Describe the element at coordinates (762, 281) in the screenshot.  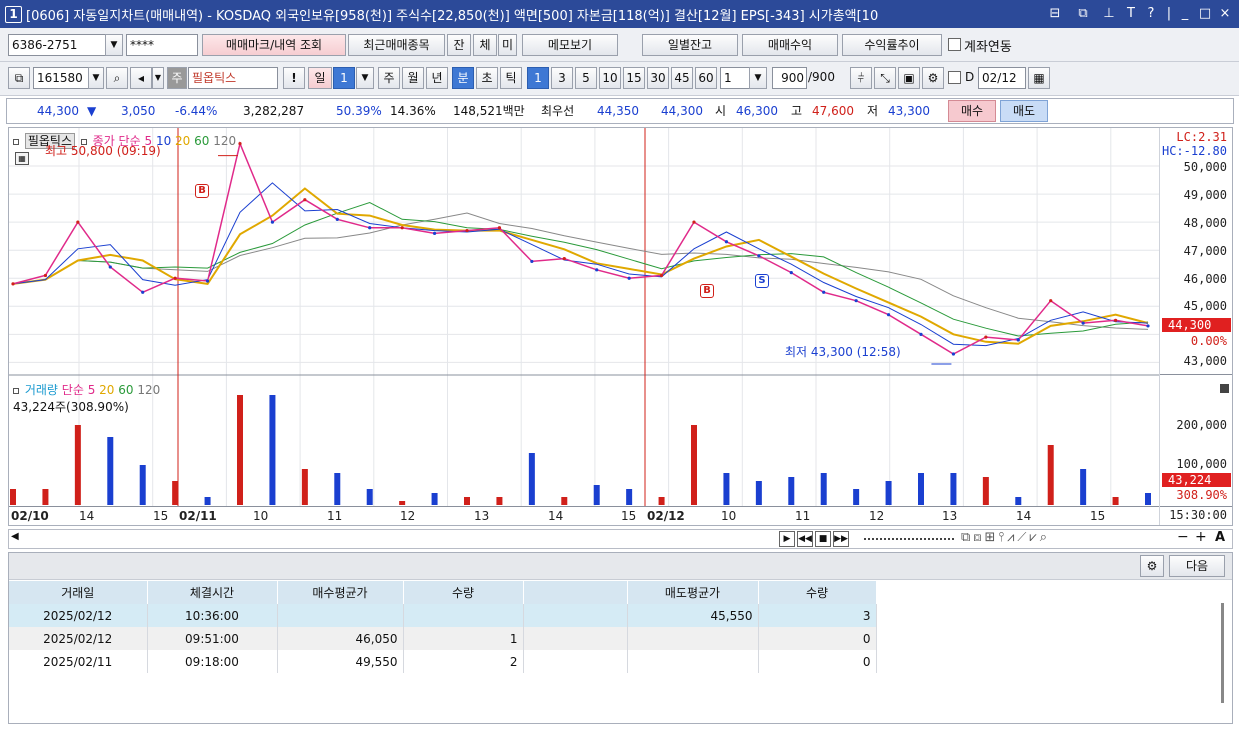
I see `sell-mark: S` at that location.